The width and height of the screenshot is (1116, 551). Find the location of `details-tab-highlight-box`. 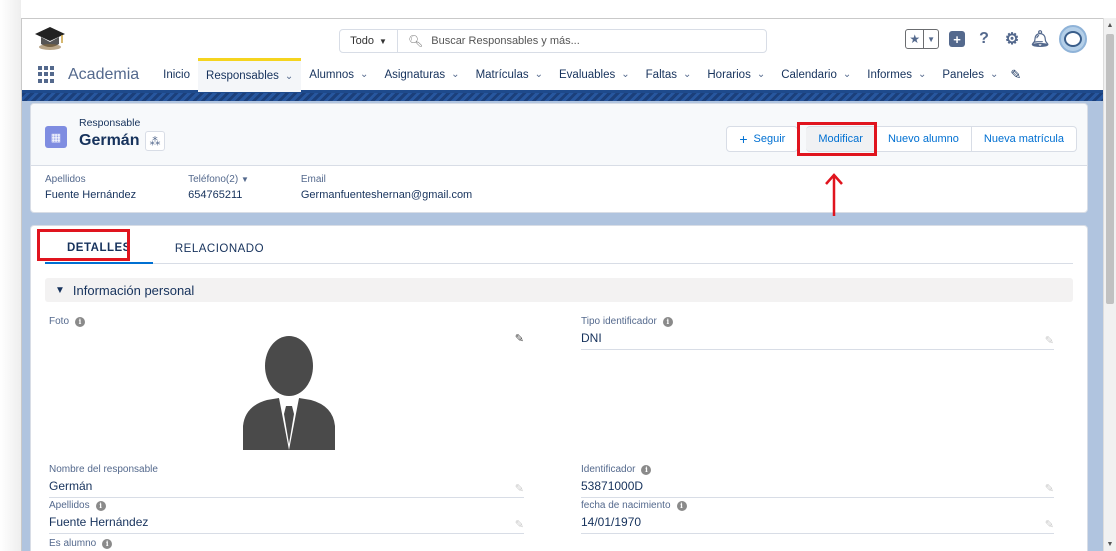

details-tab-highlight-box is located at coordinates (83, 245).